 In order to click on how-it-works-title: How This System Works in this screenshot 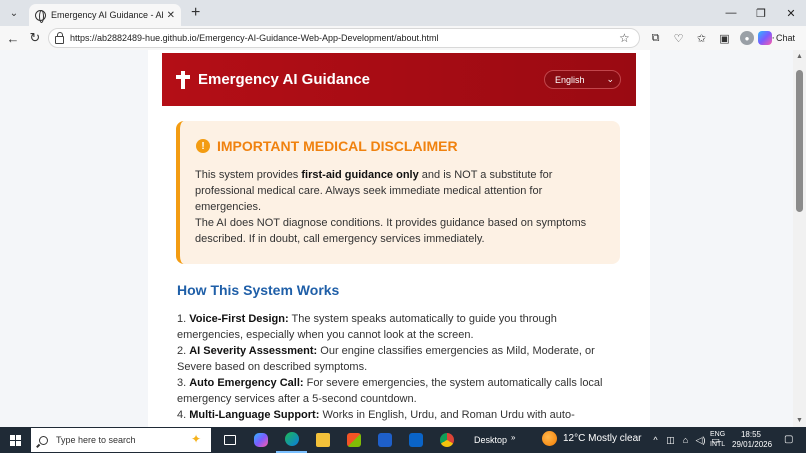, I will do `click(258, 290)`.